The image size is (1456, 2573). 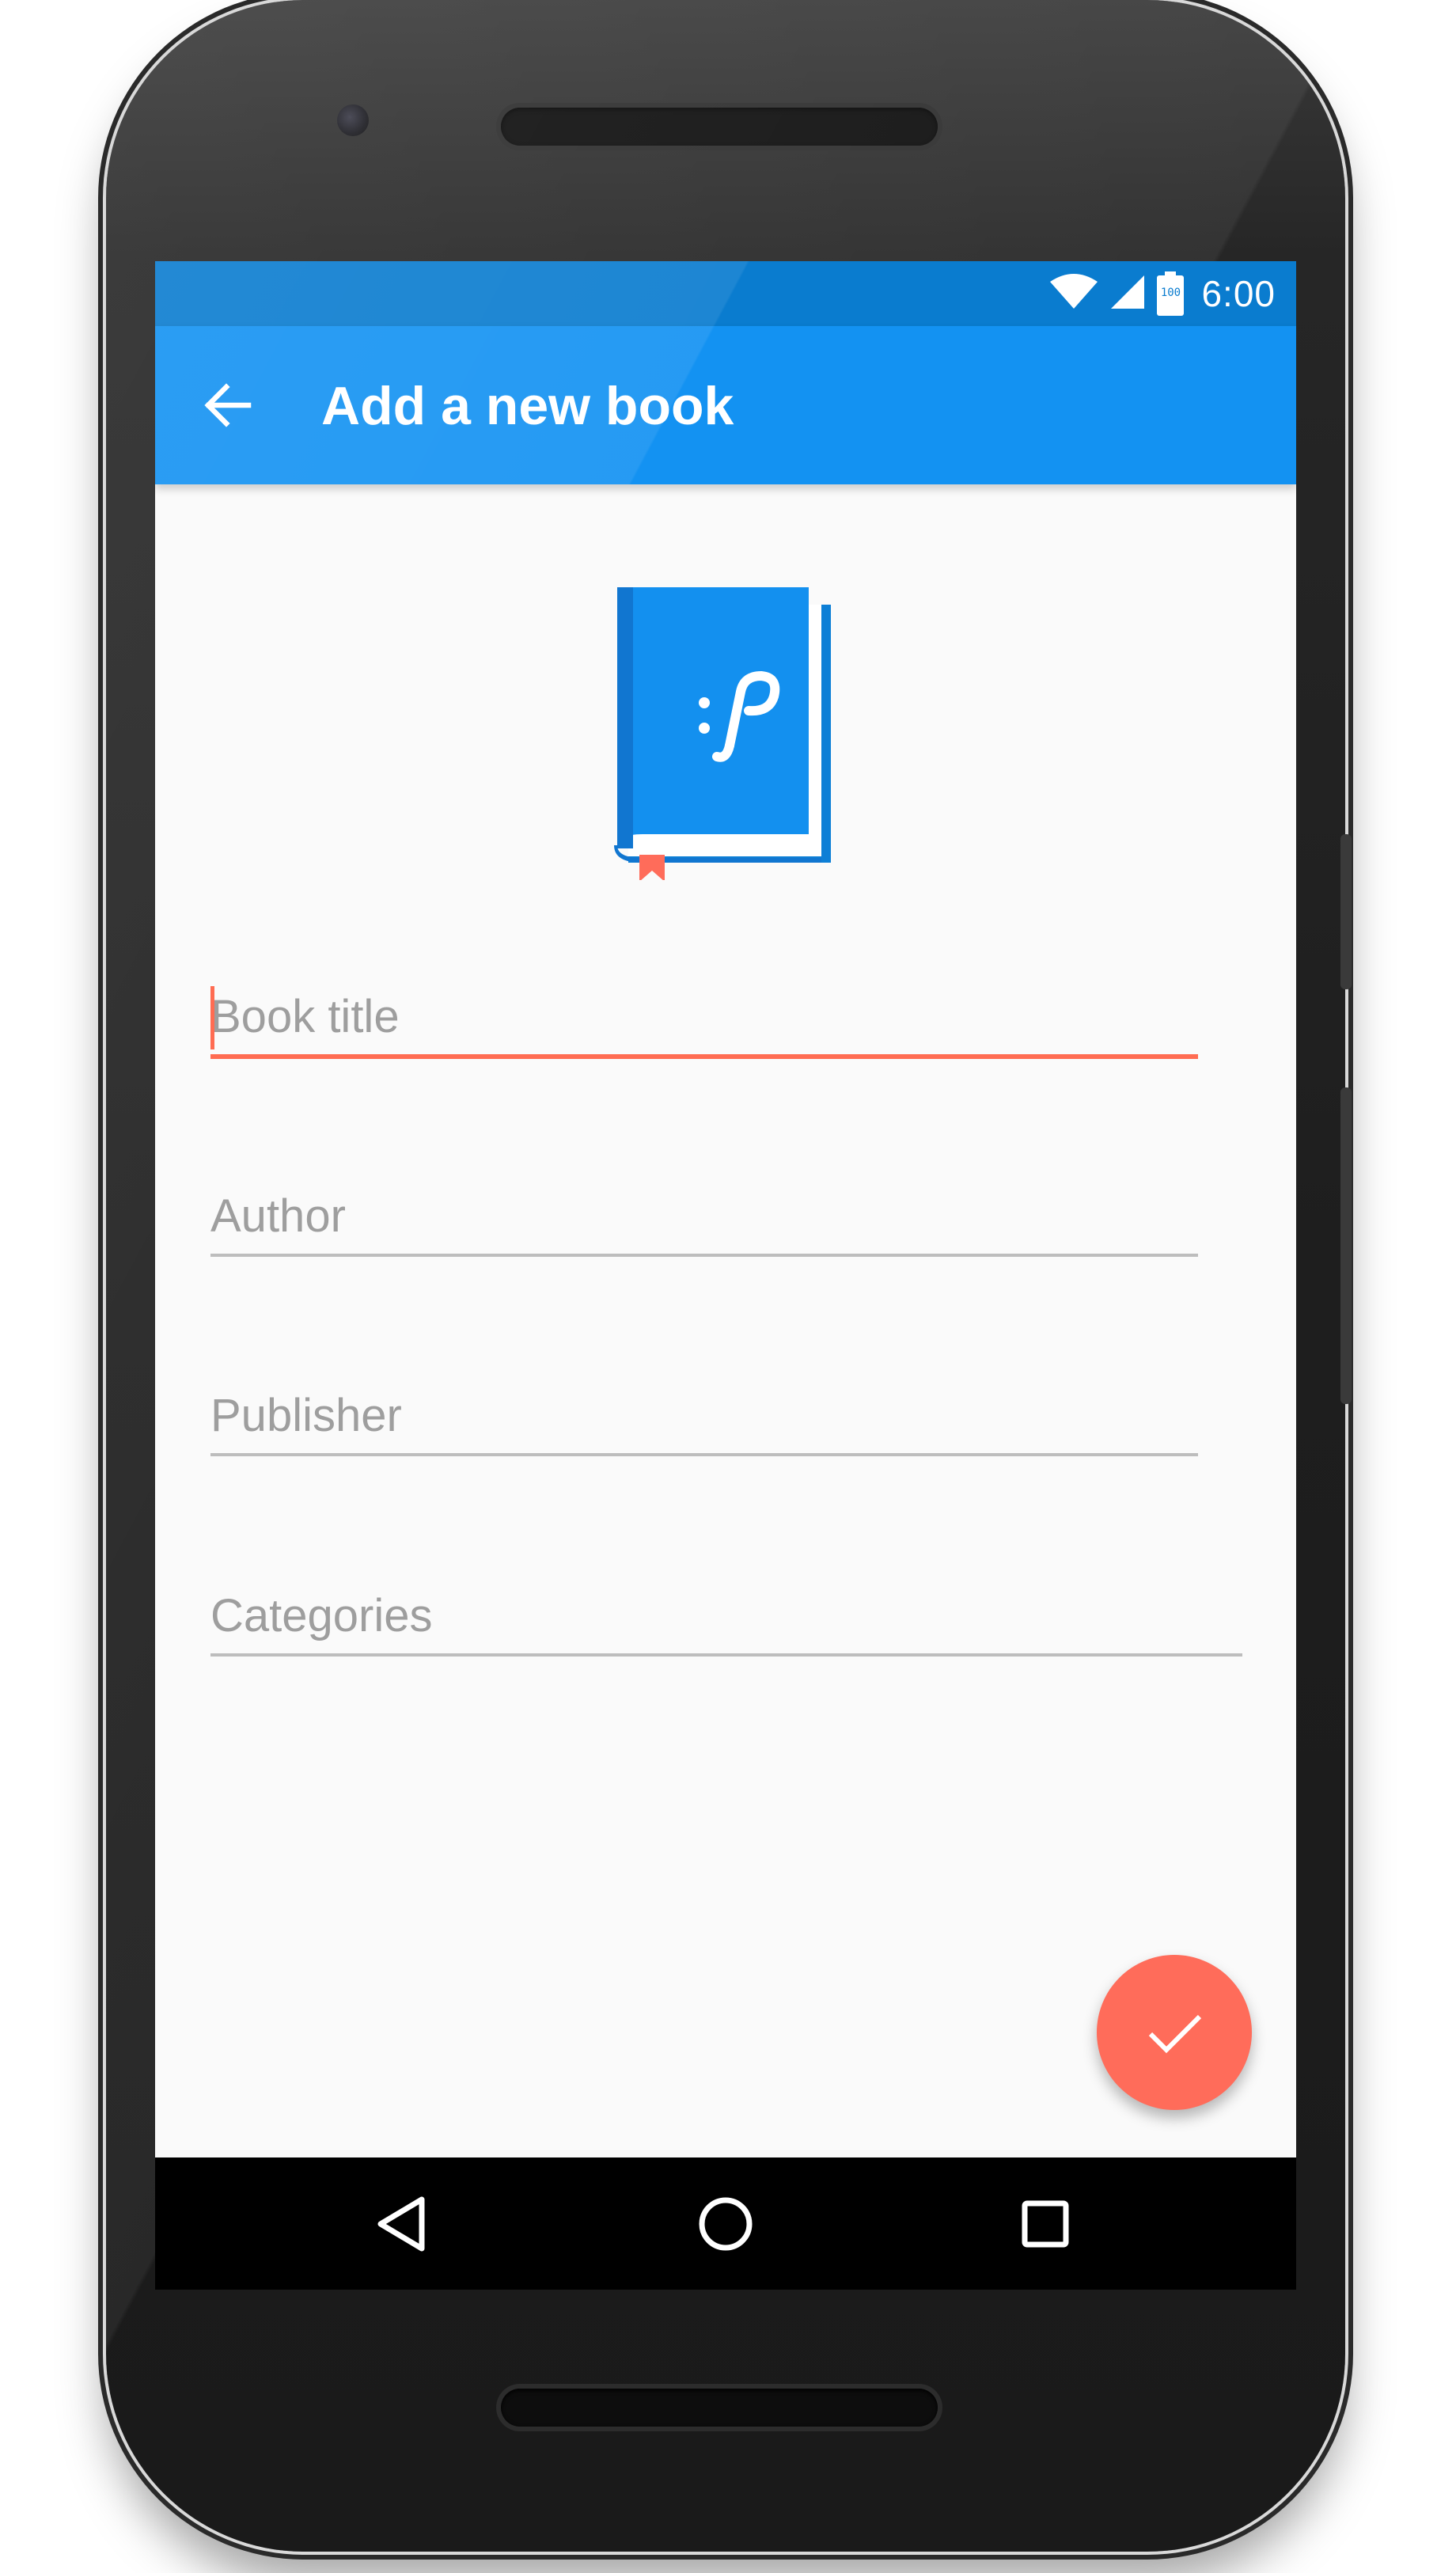 I want to click on status-time: 6:00, so click(x=1238, y=293).